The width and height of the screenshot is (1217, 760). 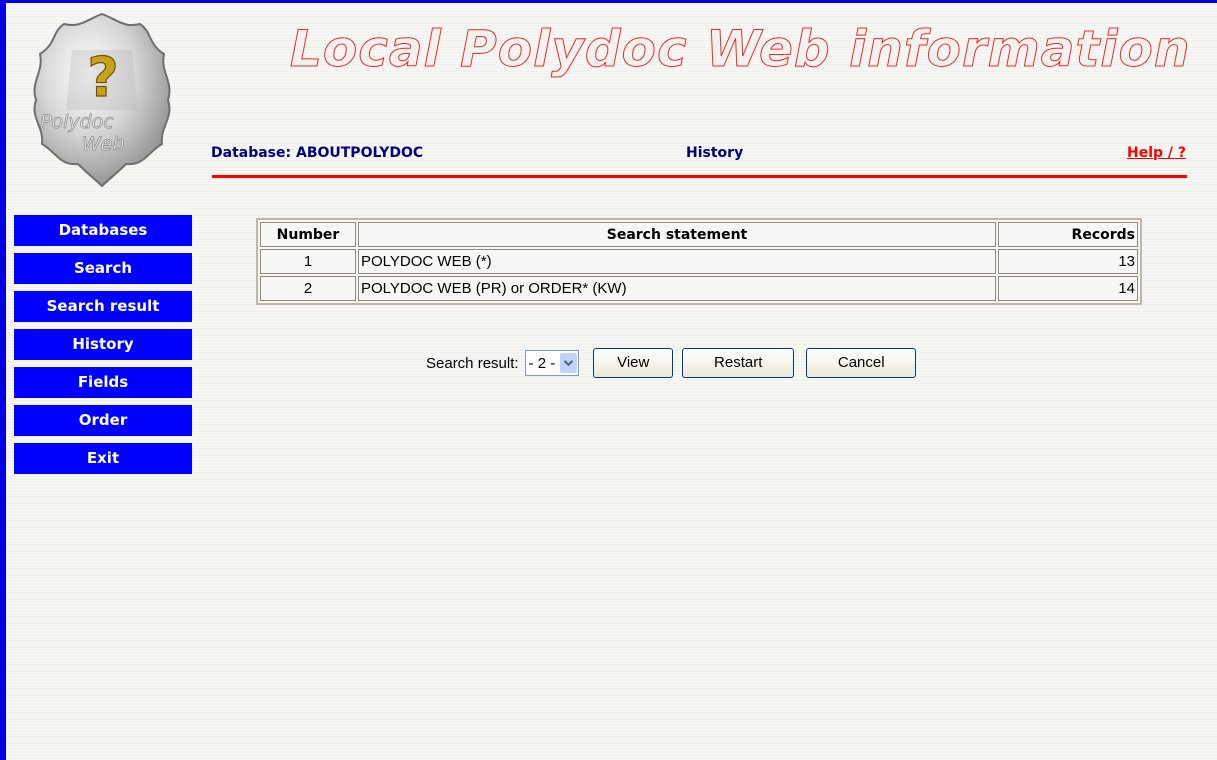 What do you see at coordinates (569, 363) in the screenshot?
I see `chevron-down-icon` at bounding box center [569, 363].